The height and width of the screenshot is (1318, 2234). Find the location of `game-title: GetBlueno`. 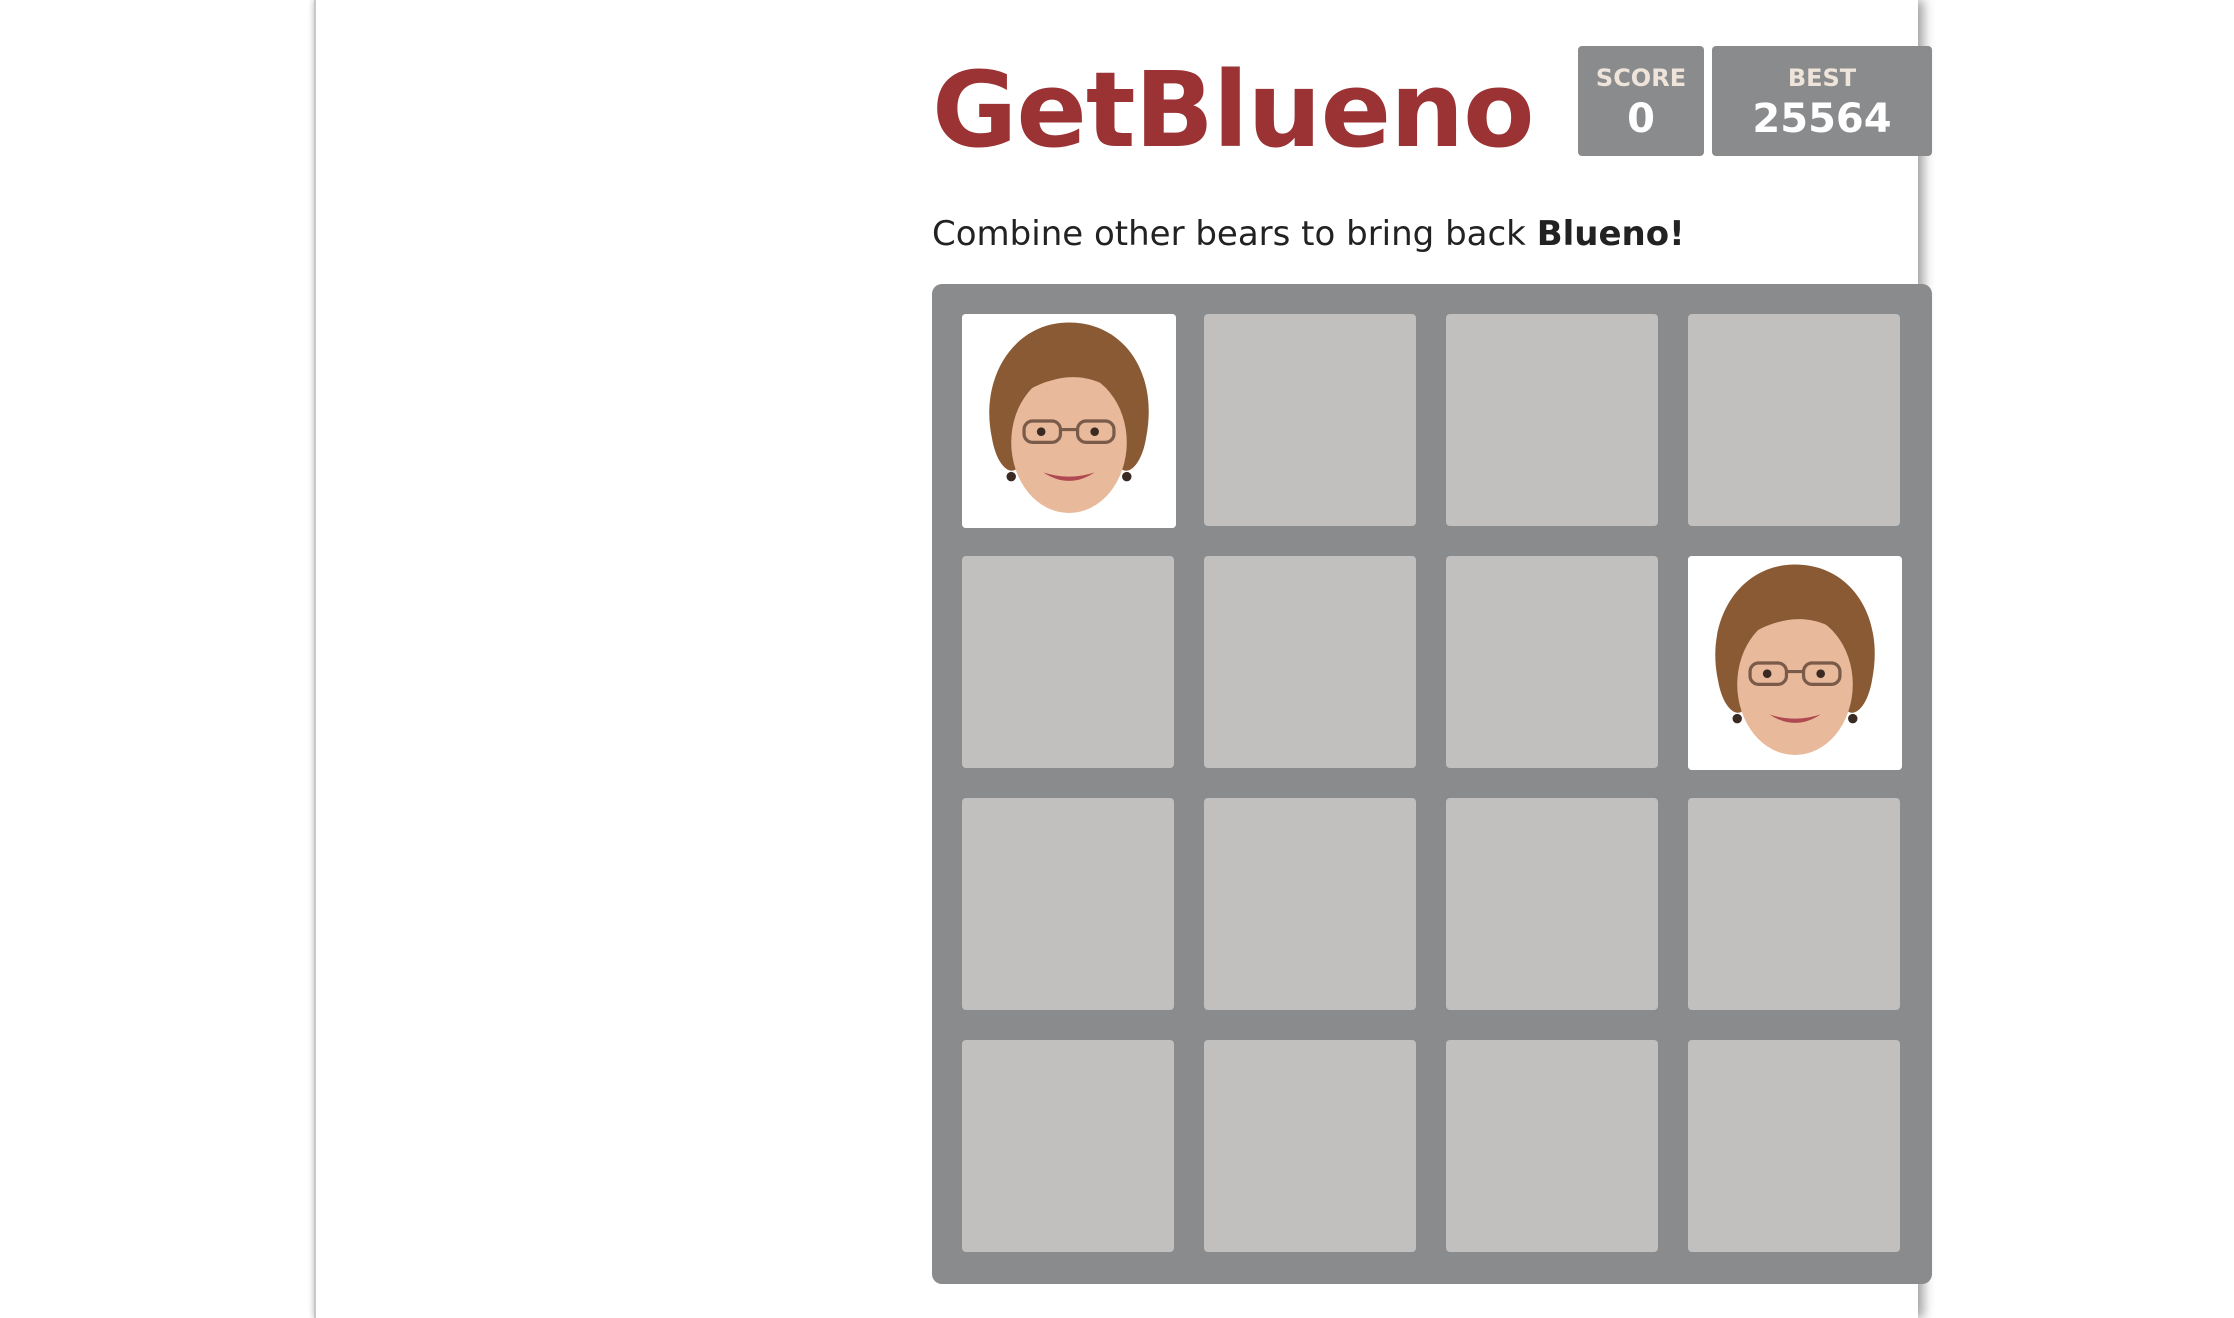

game-title: GetBlueno is located at coordinates (1233, 110).